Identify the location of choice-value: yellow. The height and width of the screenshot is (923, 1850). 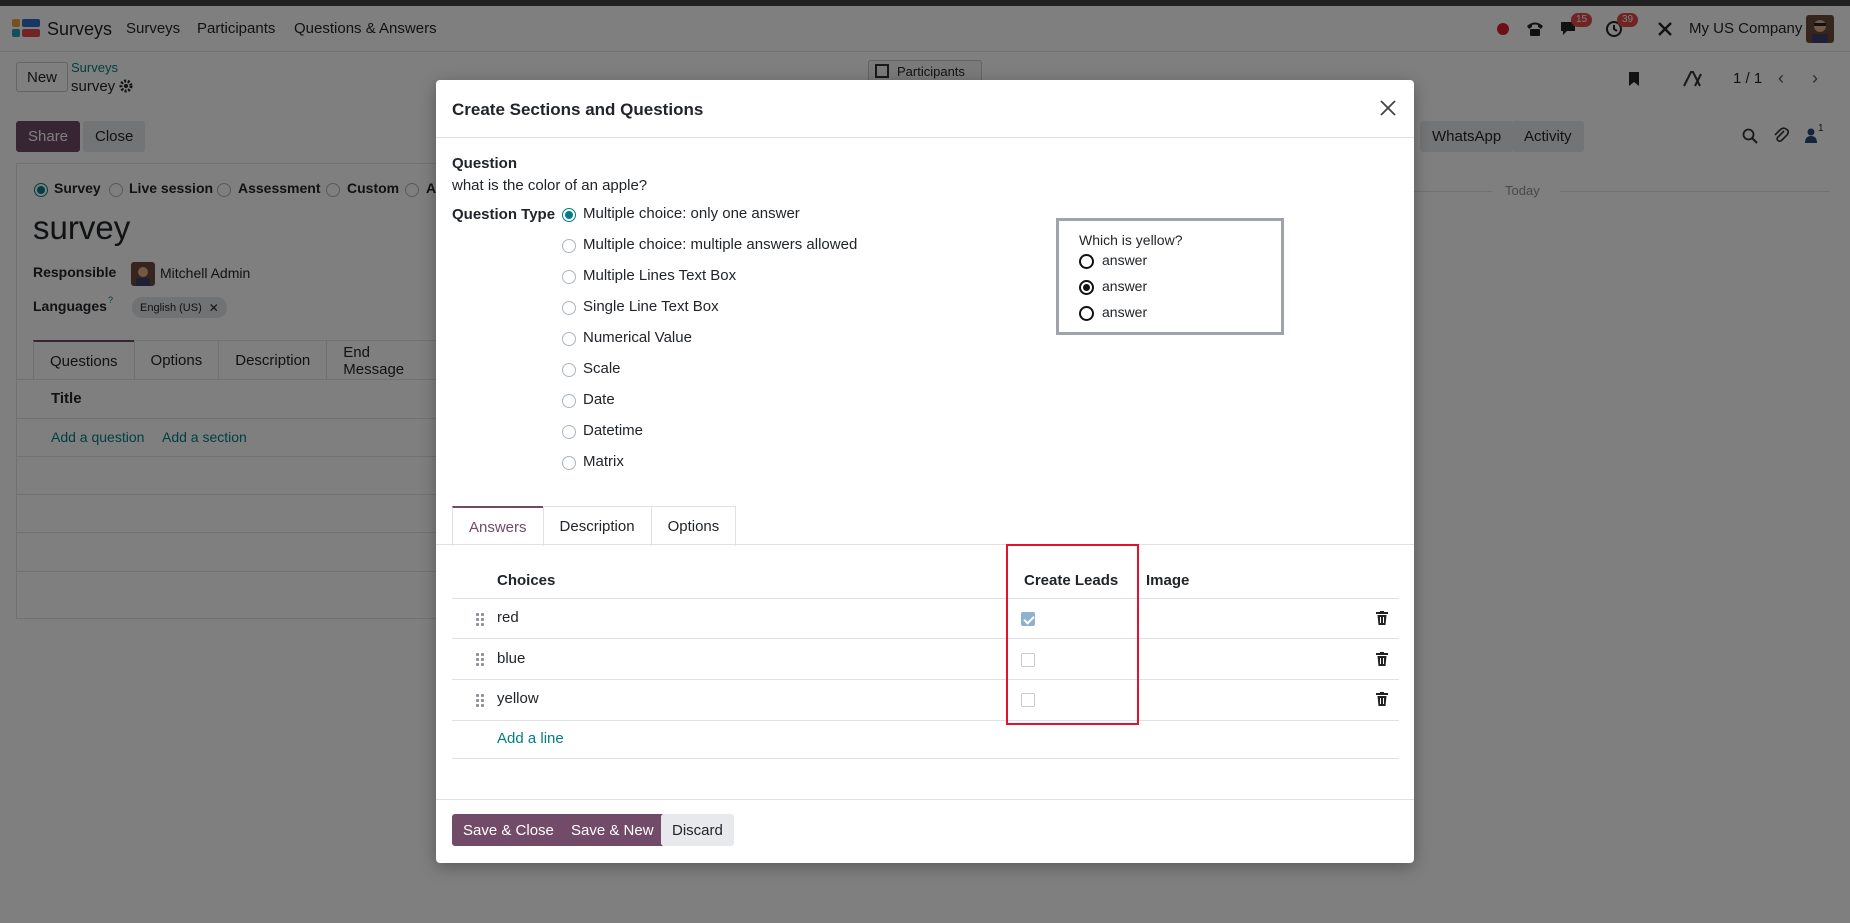
(518, 698).